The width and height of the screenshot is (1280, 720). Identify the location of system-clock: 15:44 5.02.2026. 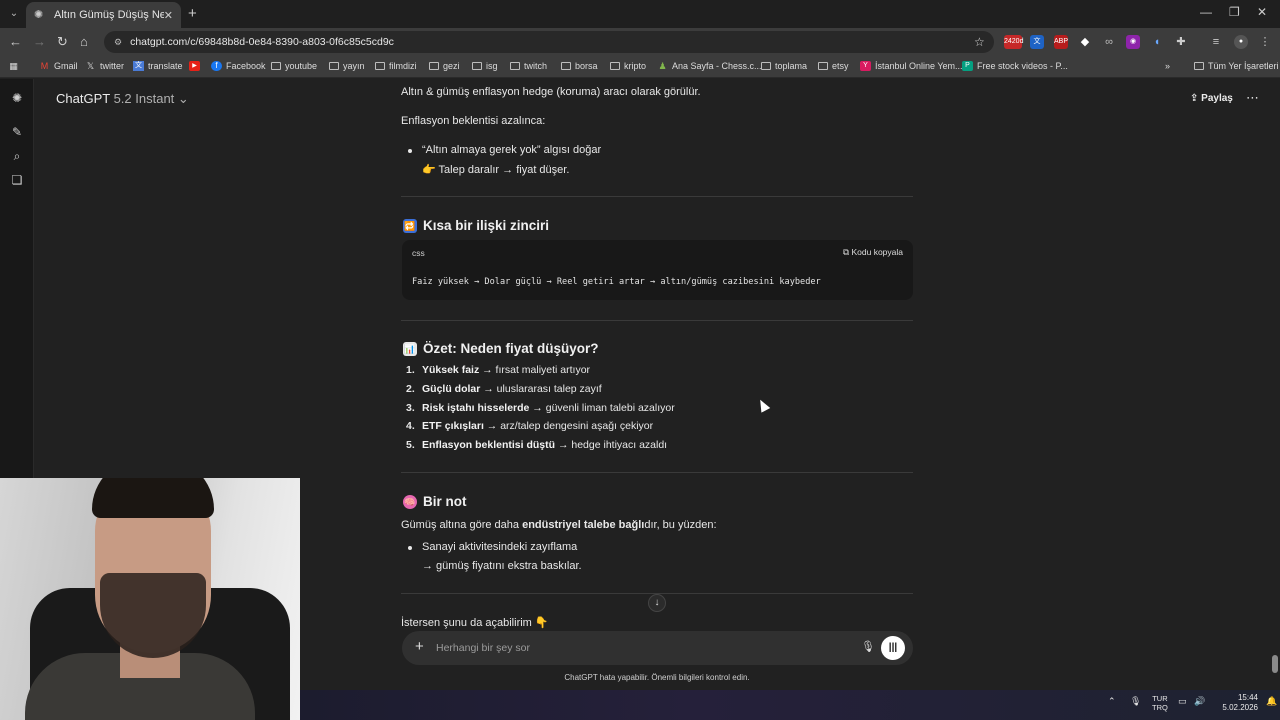
(1234, 703).